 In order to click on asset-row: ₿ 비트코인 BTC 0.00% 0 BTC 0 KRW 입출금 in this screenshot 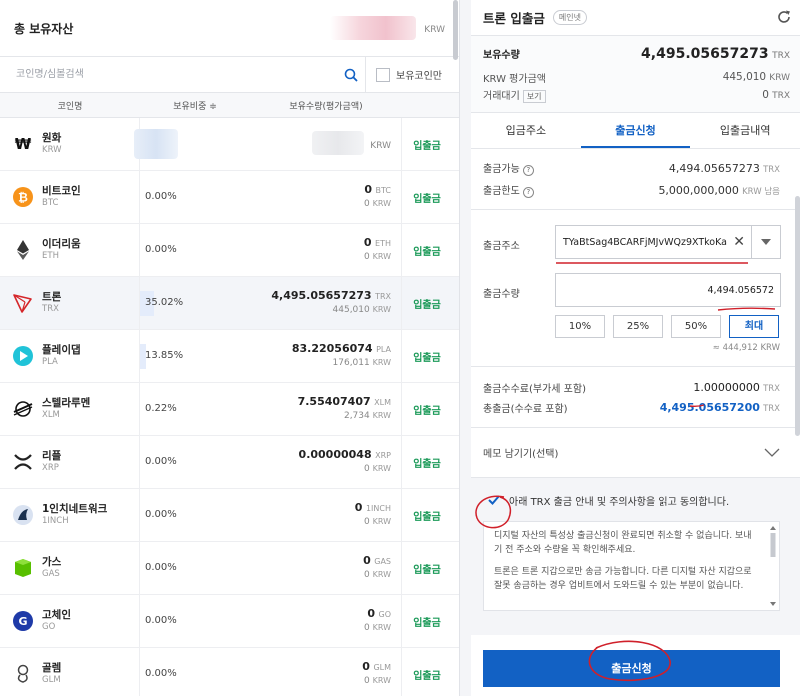, I will do `click(229, 197)`.